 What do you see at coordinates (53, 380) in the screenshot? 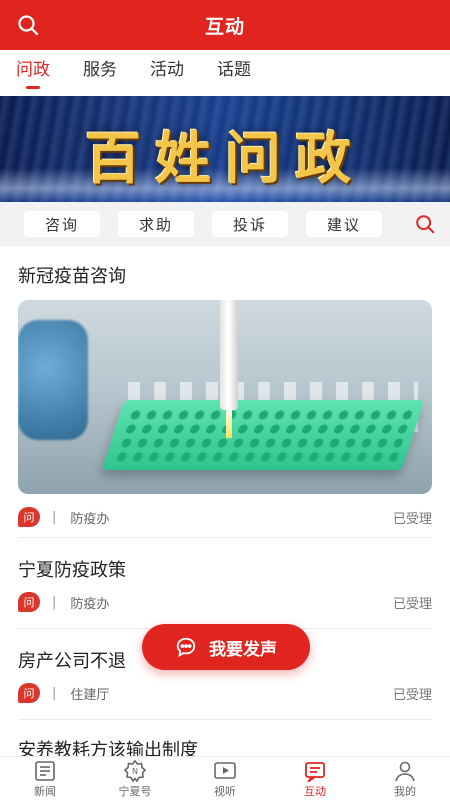
I see `image-bottle` at bounding box center [53, 380].